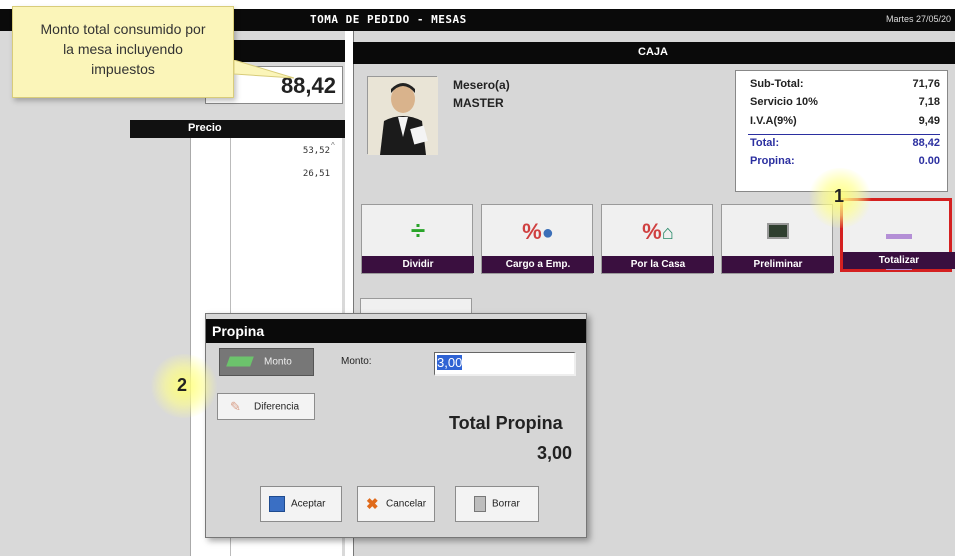 Image resolution: width=955 pixels, height=556 pixels. I want to click on monto-input: 3,00, so click(505, 364).